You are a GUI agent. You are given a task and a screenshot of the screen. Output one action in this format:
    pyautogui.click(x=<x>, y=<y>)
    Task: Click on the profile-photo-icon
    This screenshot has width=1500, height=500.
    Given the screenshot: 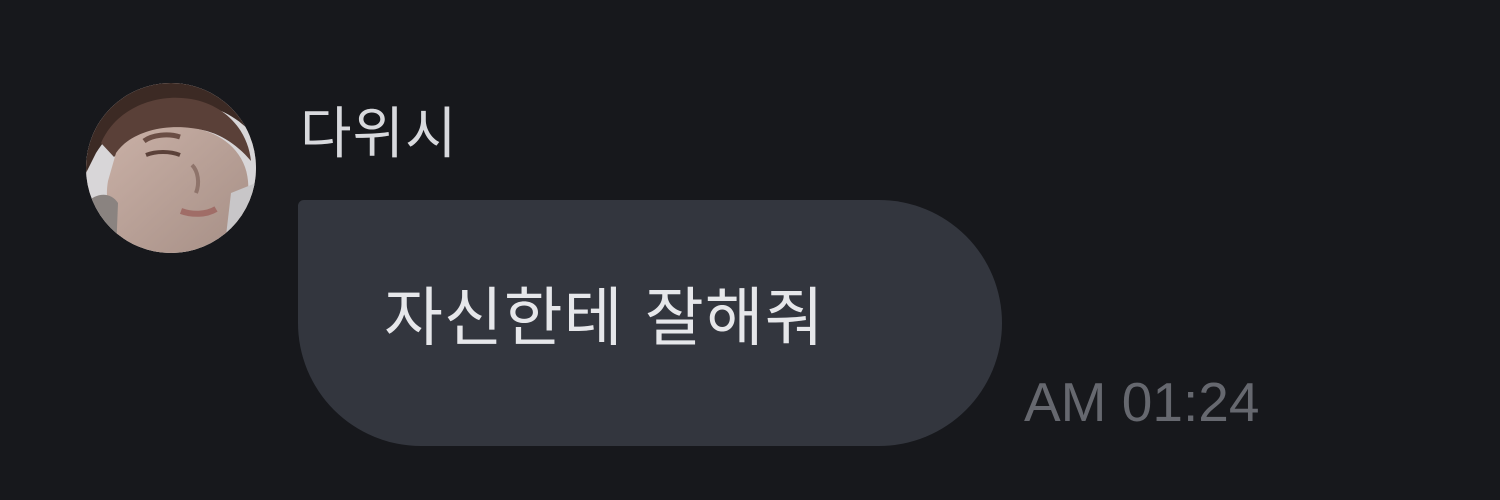 What is the action you would take?
    pyautogui.click(x=171, y=168)
    